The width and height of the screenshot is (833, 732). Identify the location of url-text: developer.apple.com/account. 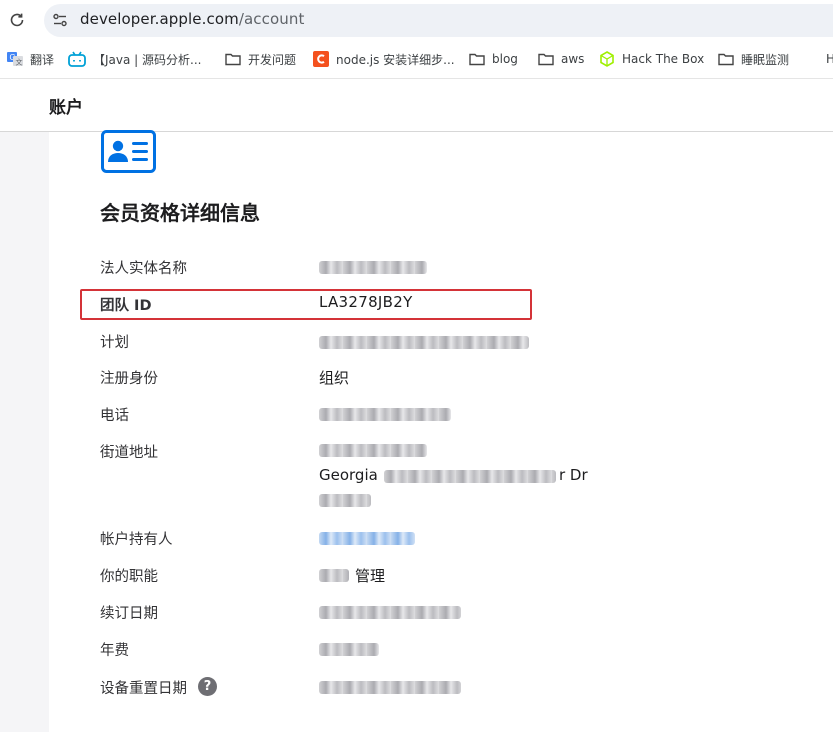
(192, 19).